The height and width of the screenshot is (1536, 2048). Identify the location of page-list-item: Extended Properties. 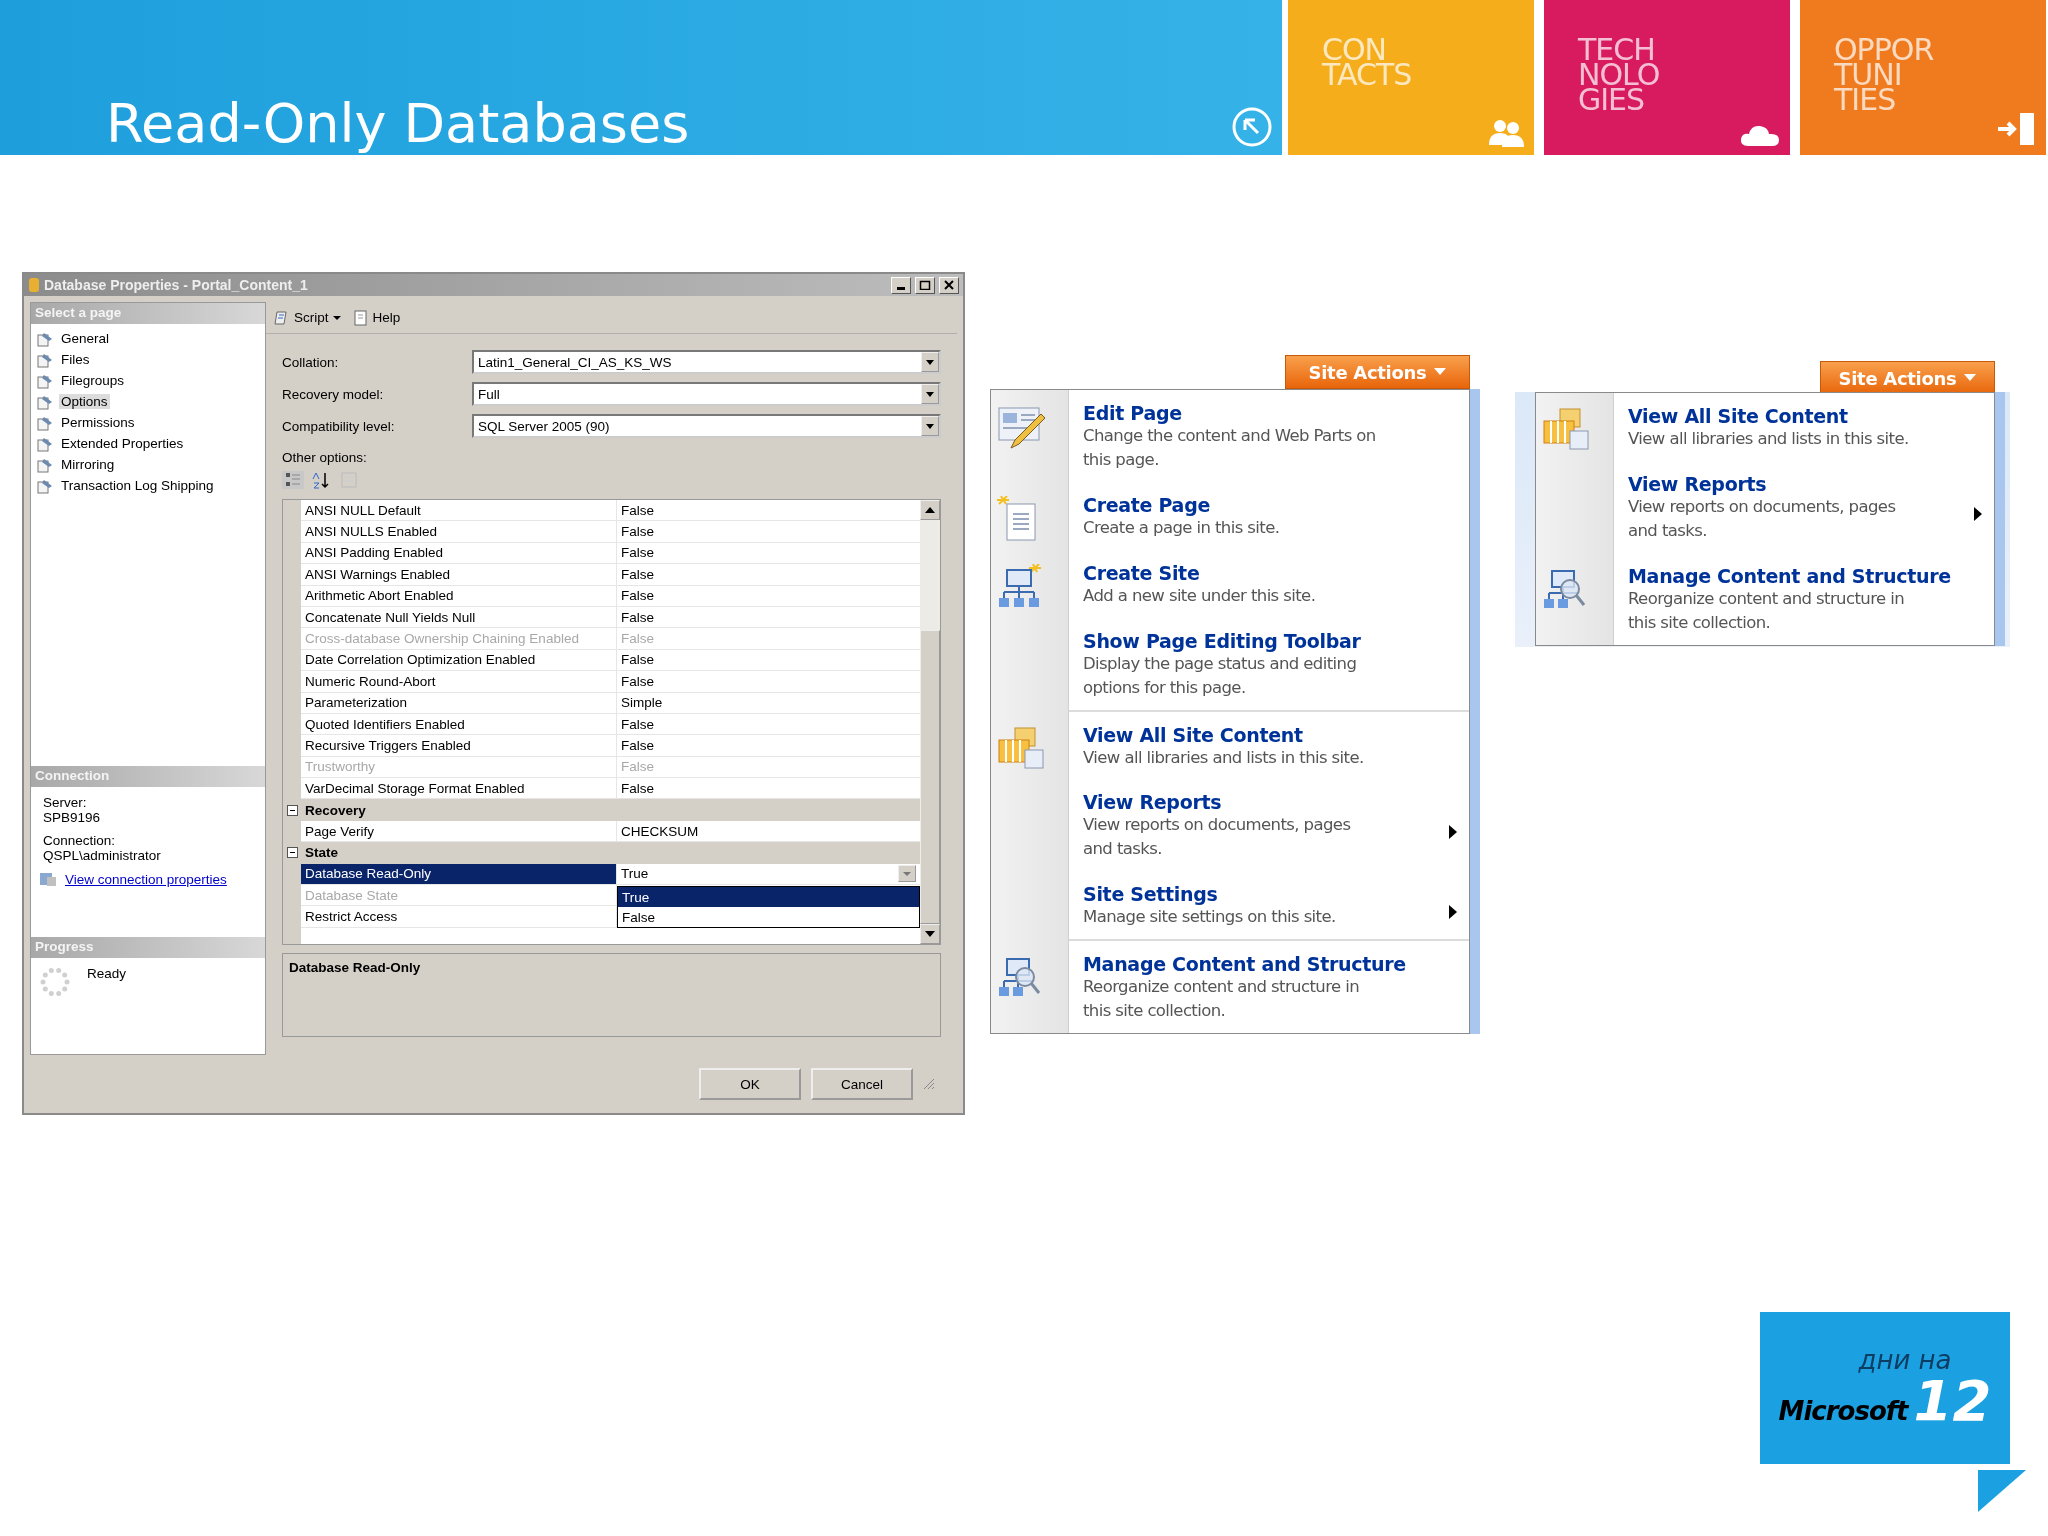
(122, 443).